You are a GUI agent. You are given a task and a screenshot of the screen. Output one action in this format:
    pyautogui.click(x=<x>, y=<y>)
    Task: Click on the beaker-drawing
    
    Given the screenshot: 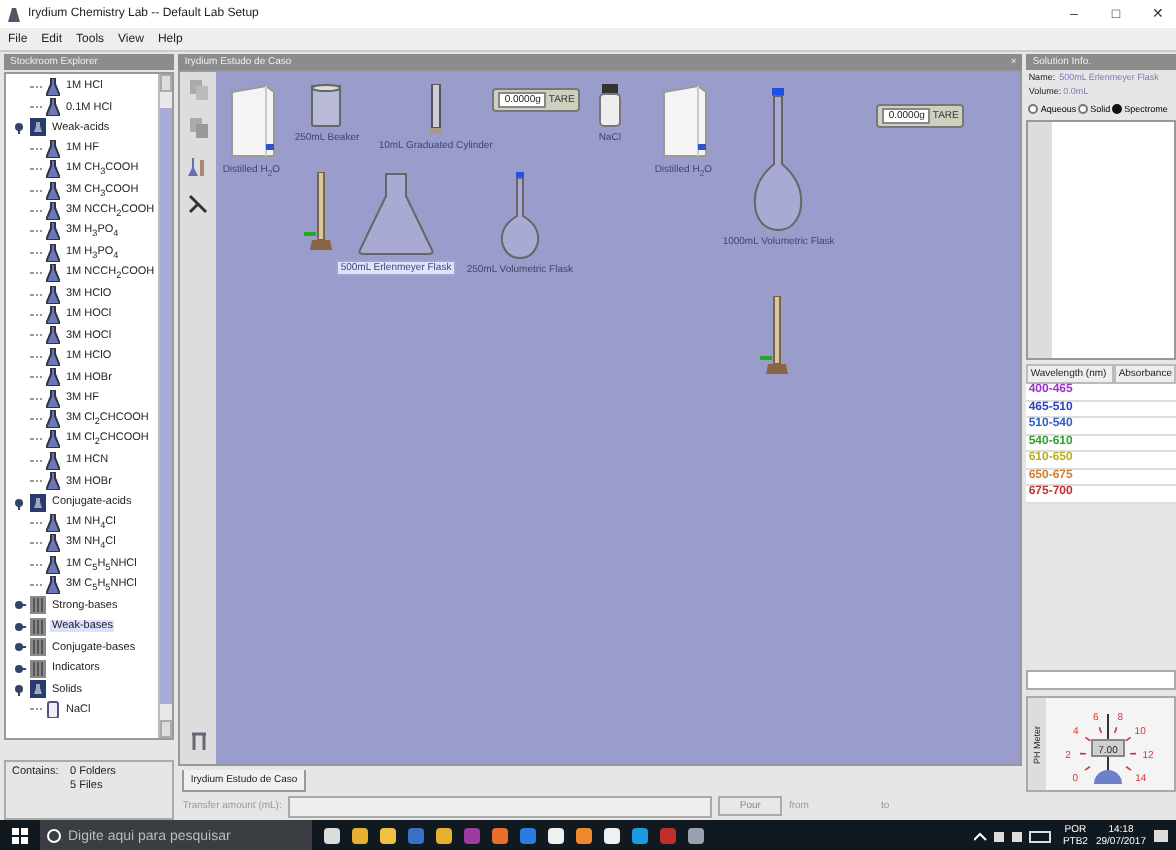 What is the action you would take?
    pyautogui.click(x=326, y=106)
    